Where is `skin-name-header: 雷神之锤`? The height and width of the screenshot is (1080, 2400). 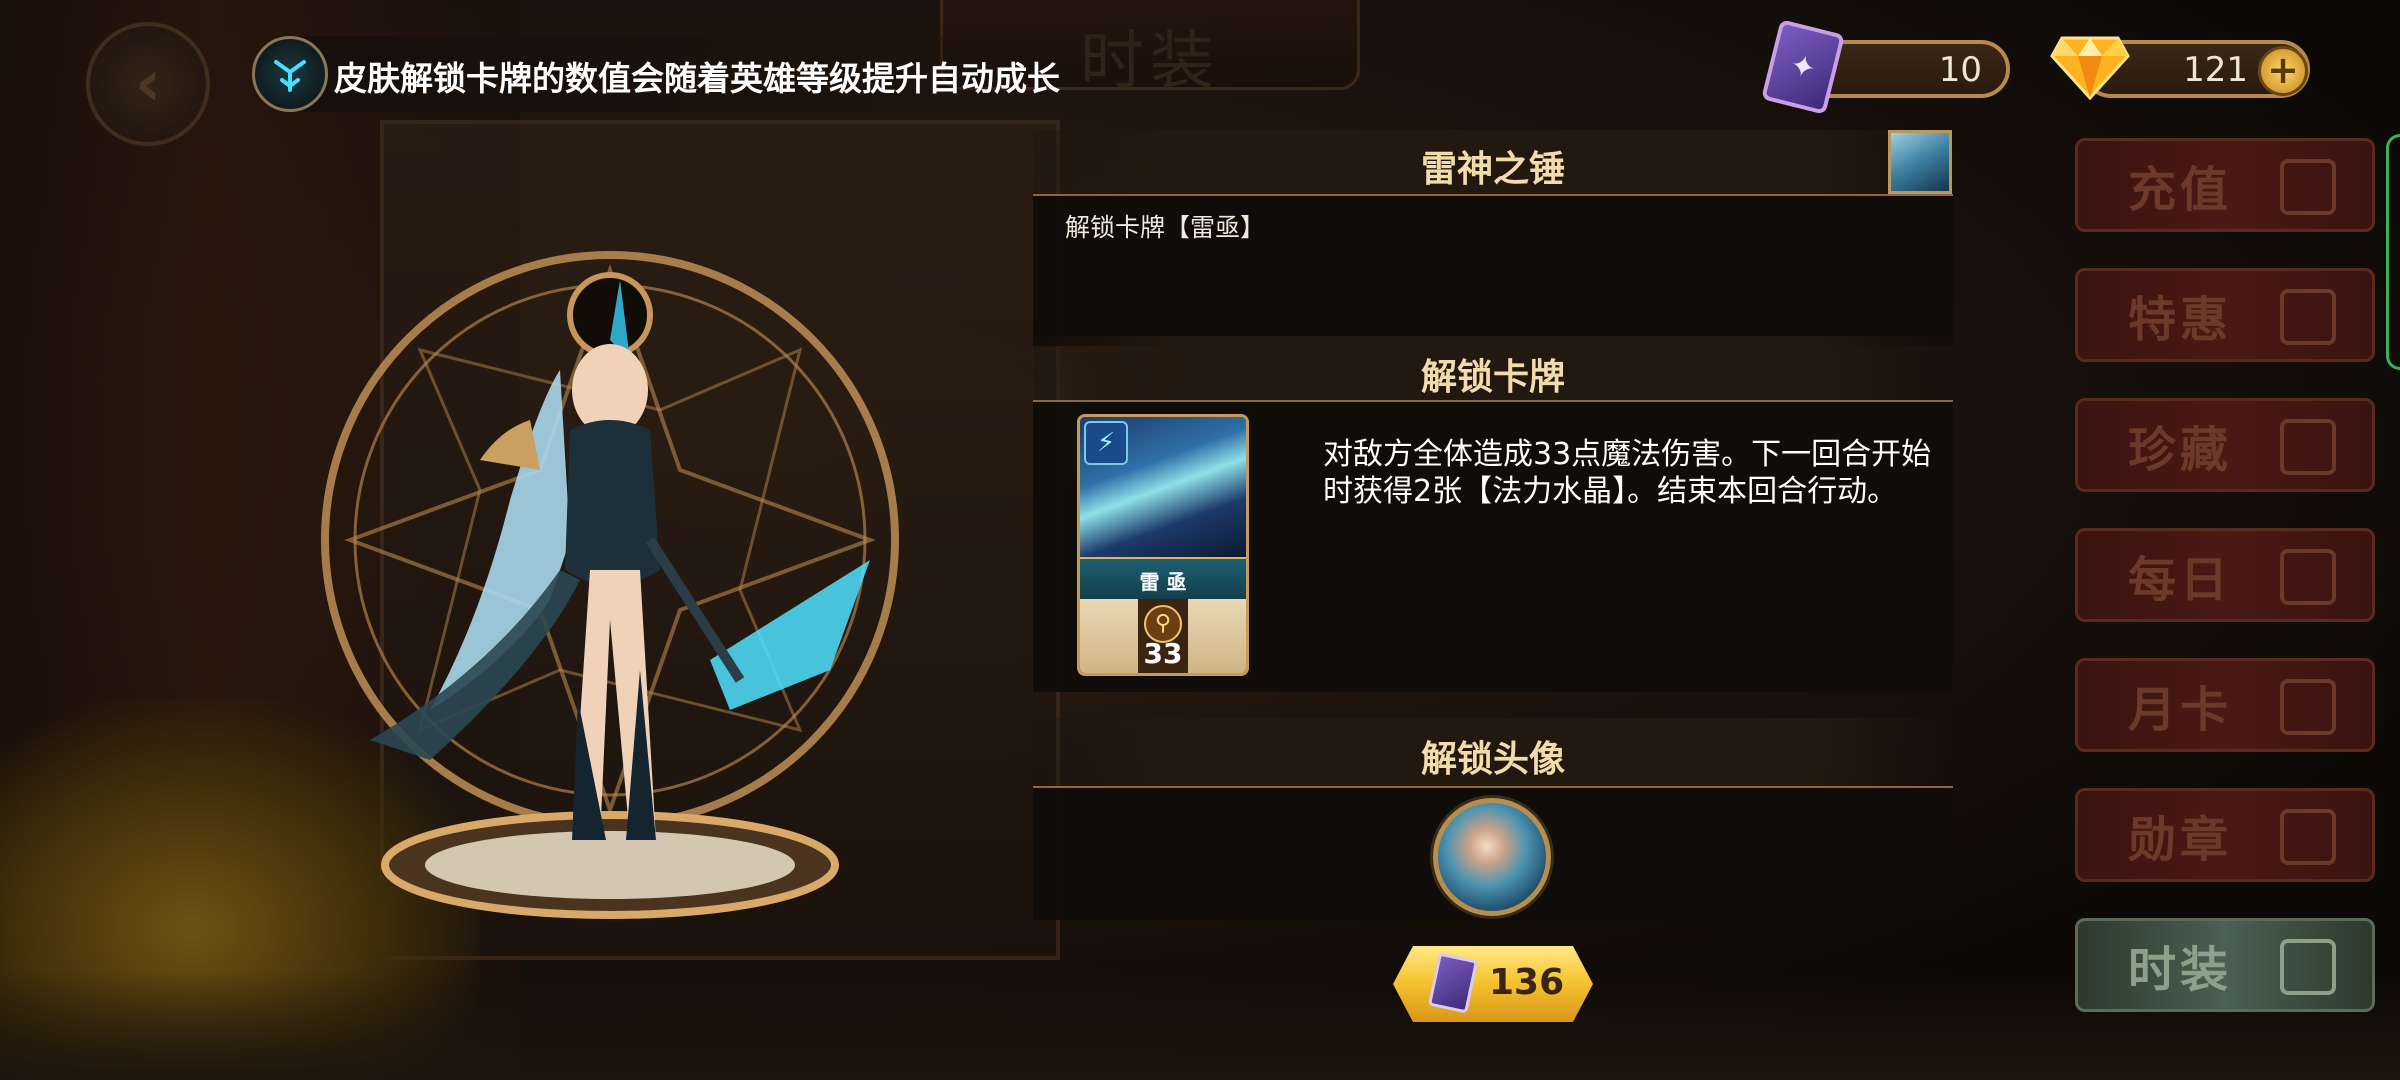 skin-name-header: 雷神之锤 is located at coordinates (1493, 163).